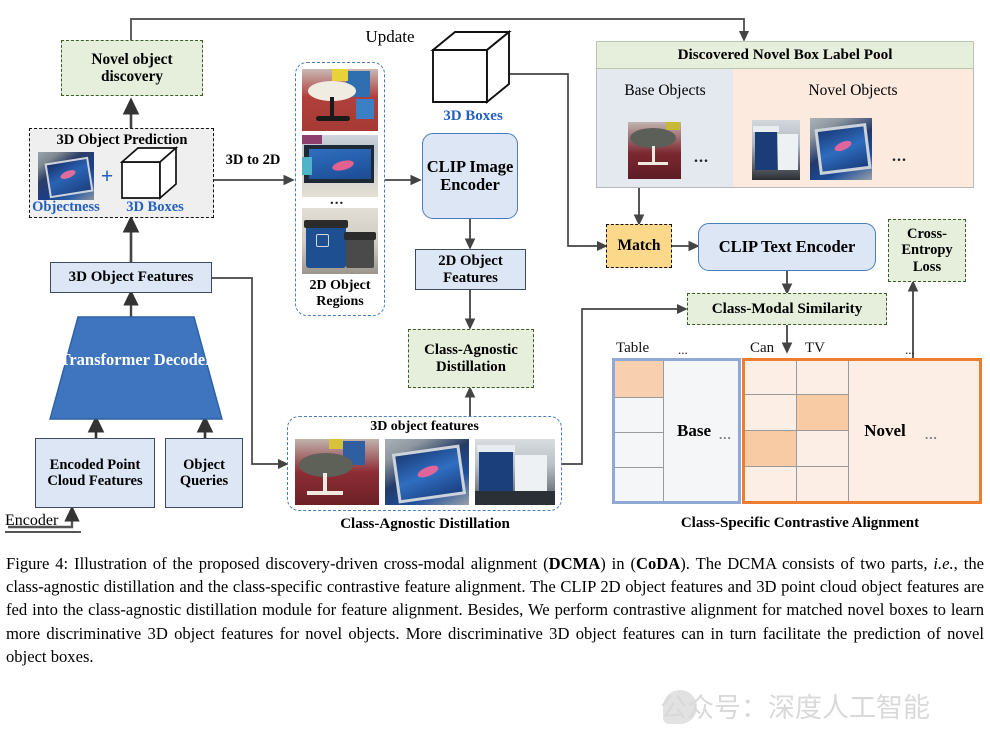  I want to click on novel-matrix-gridline-v2, so click(848, 431).